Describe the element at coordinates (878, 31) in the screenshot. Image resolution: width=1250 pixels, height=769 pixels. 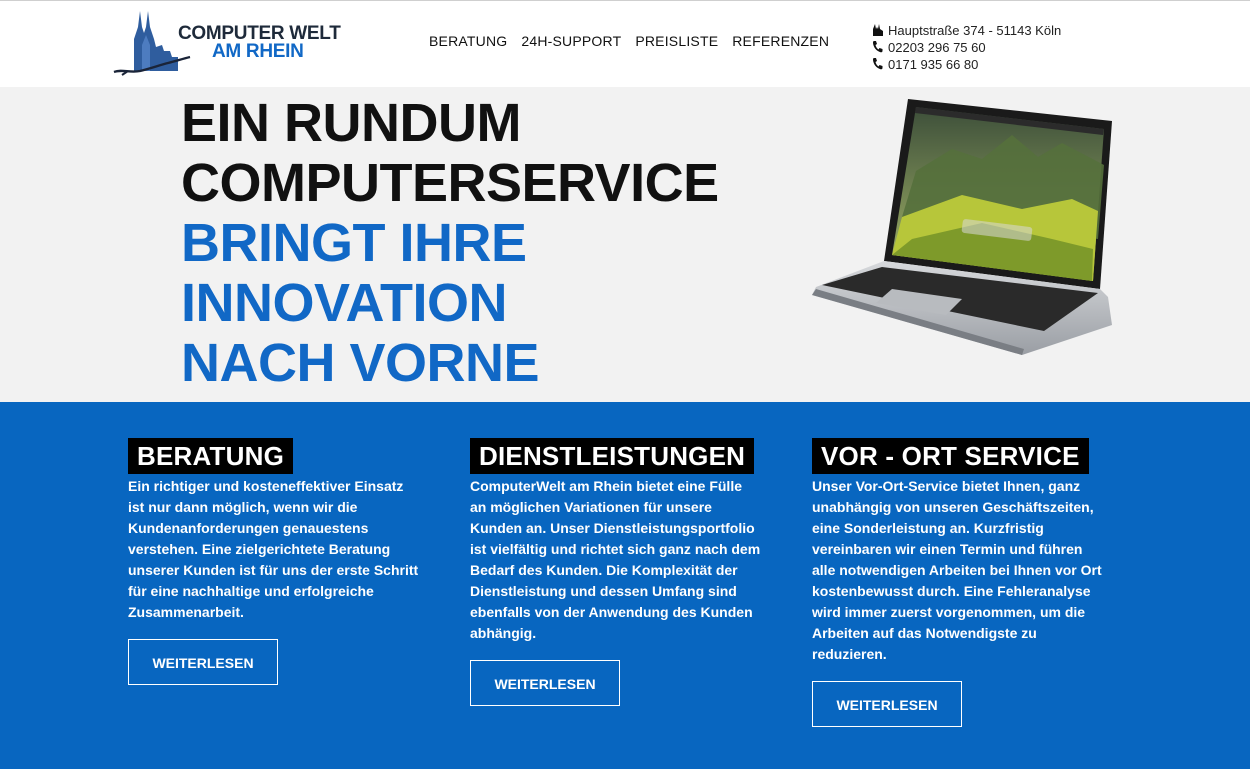
I see `cathedral-icon` at that location.